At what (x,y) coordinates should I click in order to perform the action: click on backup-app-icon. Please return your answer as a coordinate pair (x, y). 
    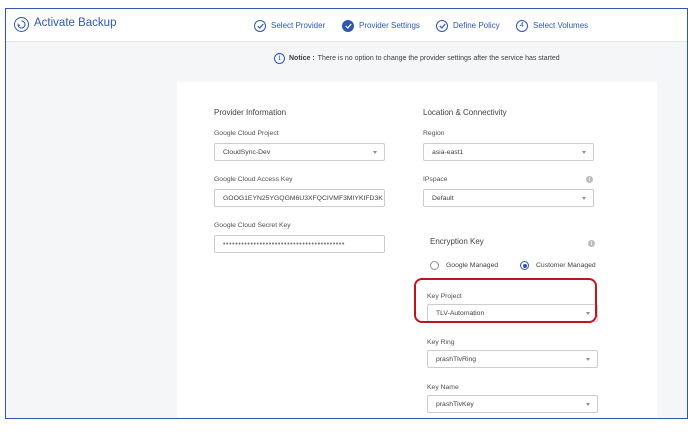
    Looking at the image, I should click on (21, 24).